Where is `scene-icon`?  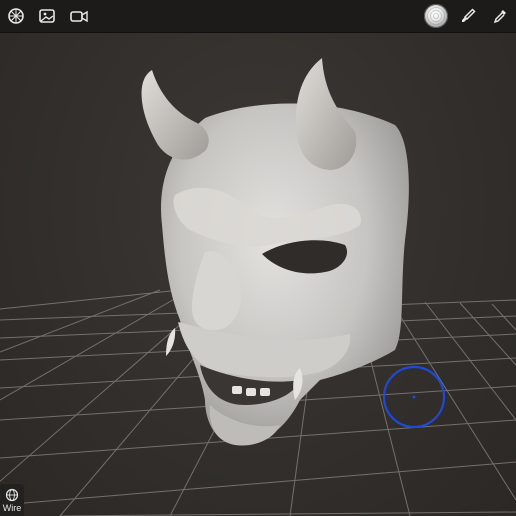
scene-icon is located at coordinates (16, 16).